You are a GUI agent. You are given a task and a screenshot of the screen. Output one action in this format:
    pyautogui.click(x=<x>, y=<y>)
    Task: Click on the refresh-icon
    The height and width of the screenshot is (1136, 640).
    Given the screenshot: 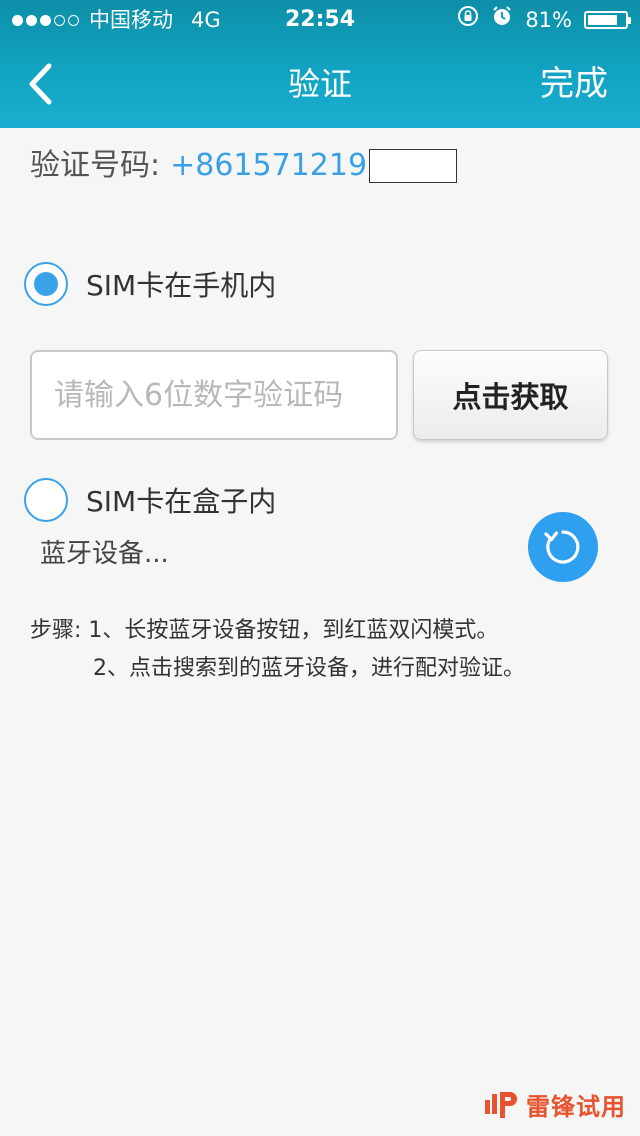 What is the action you would take?
    pyautogui.click(x=562, y=547)
    